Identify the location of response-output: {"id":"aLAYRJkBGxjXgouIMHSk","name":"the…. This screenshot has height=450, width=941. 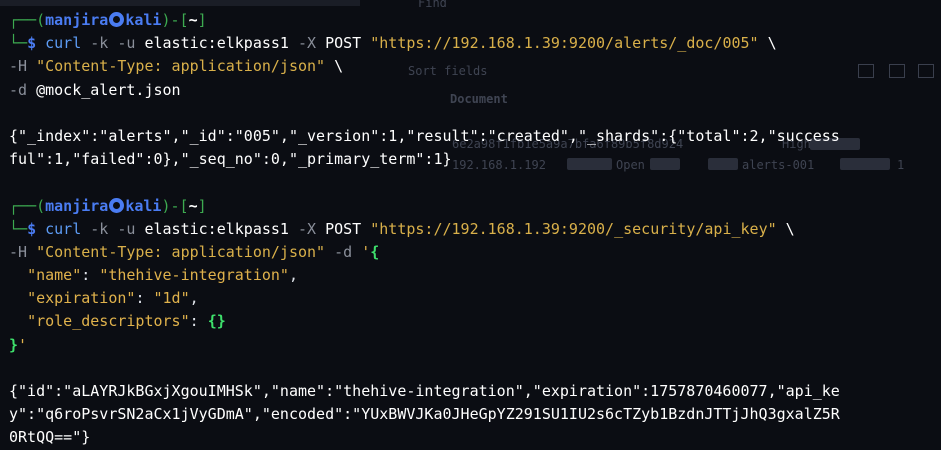
(424, 391).